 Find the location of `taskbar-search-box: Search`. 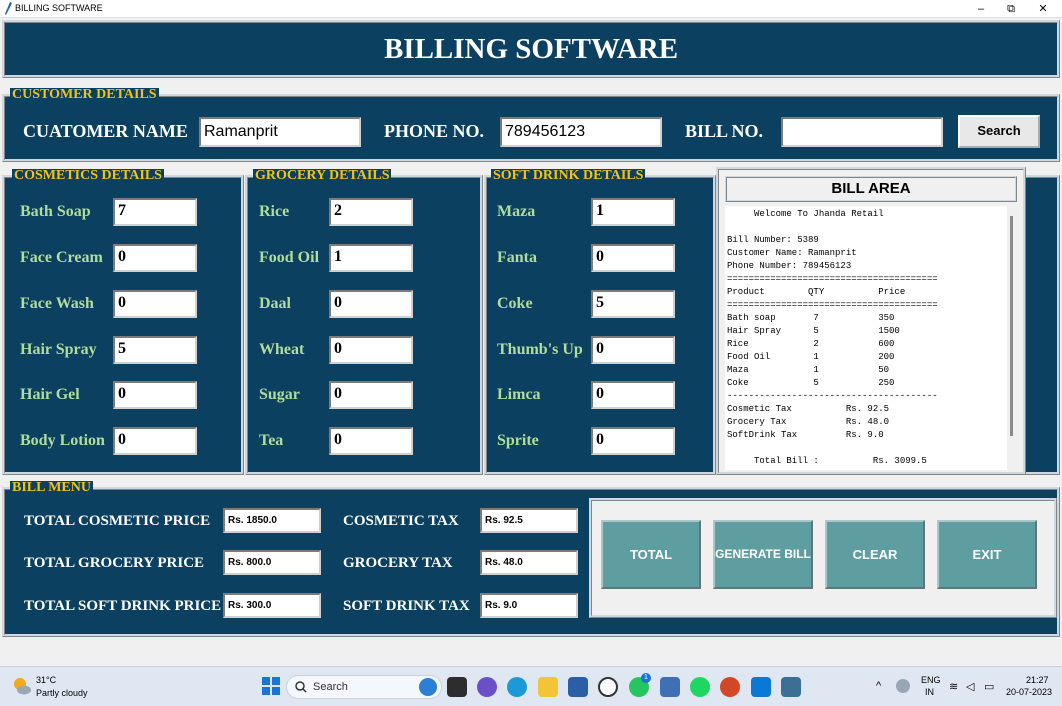

taskbar-search-box: Search is located at coordinates (364, 687).